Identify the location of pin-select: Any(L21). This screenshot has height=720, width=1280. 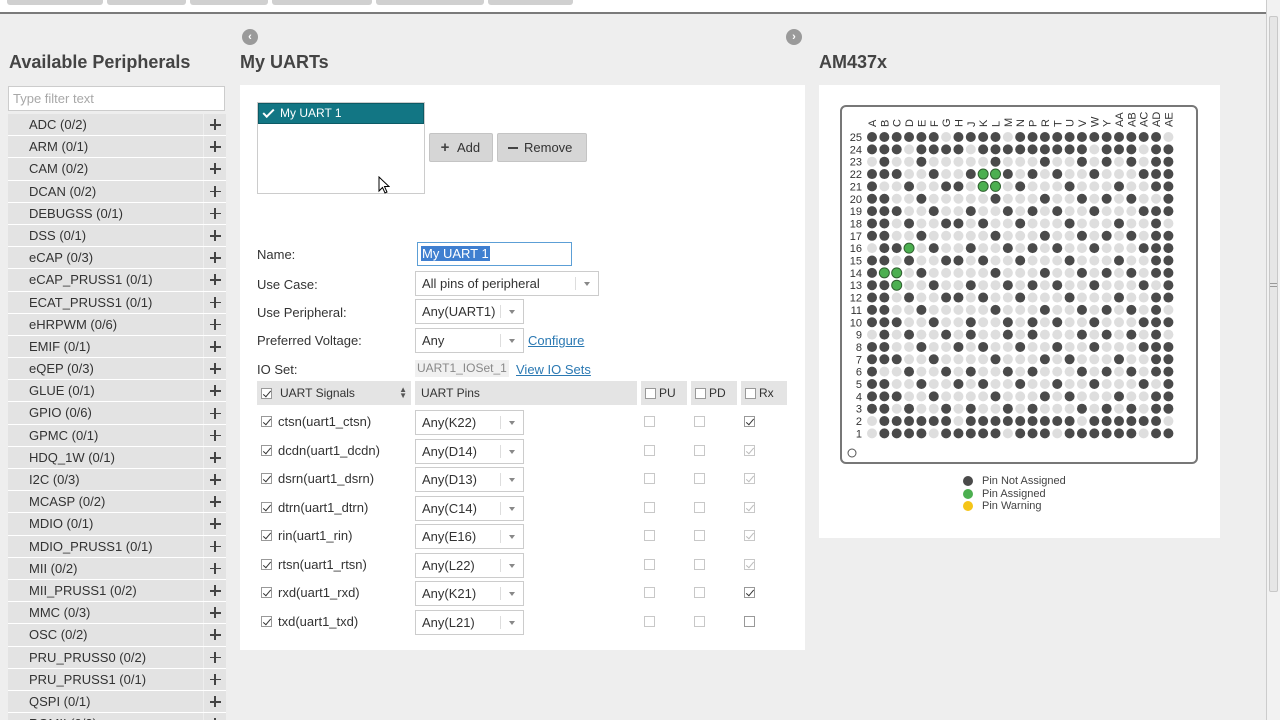
(469, 622).